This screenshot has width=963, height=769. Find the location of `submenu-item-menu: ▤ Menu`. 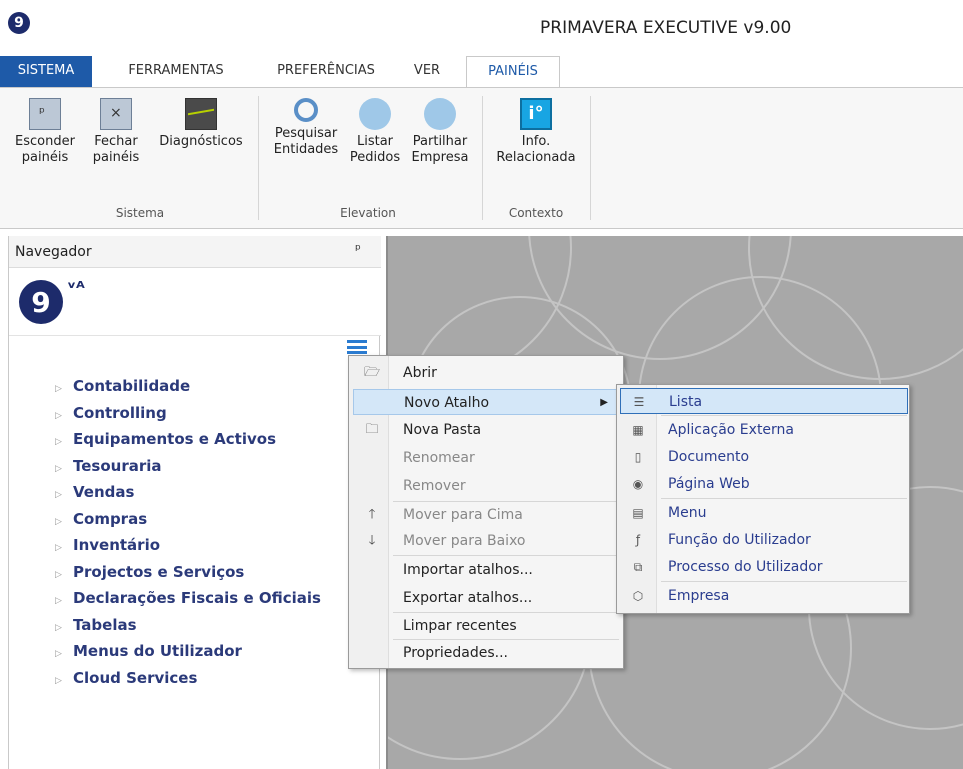

submenu-item-menu: ▤ Menu is located at coordinates (764, 513).